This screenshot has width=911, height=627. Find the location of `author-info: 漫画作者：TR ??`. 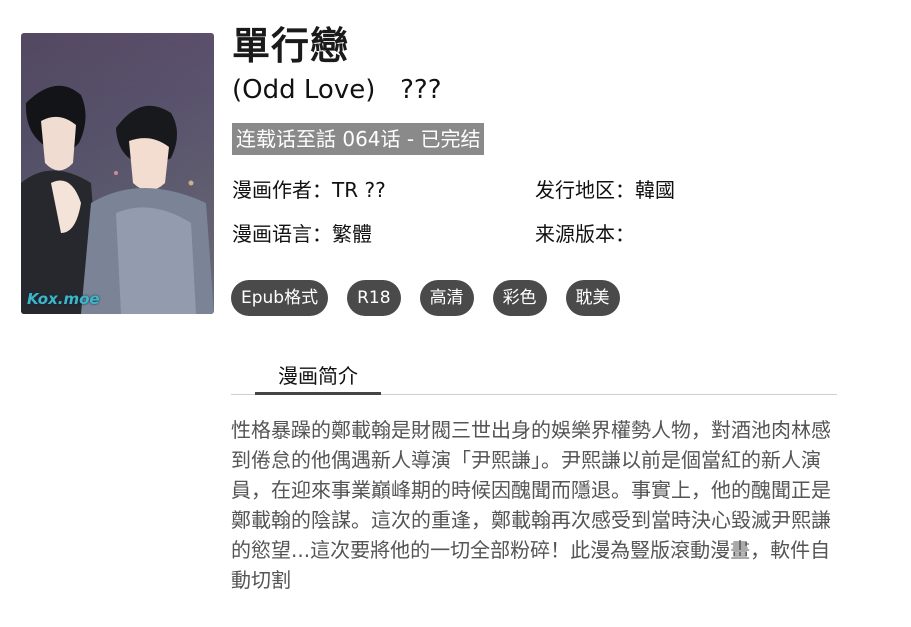

author-info: 漫画作者：TR ?? is located at coordinates (309, 190).